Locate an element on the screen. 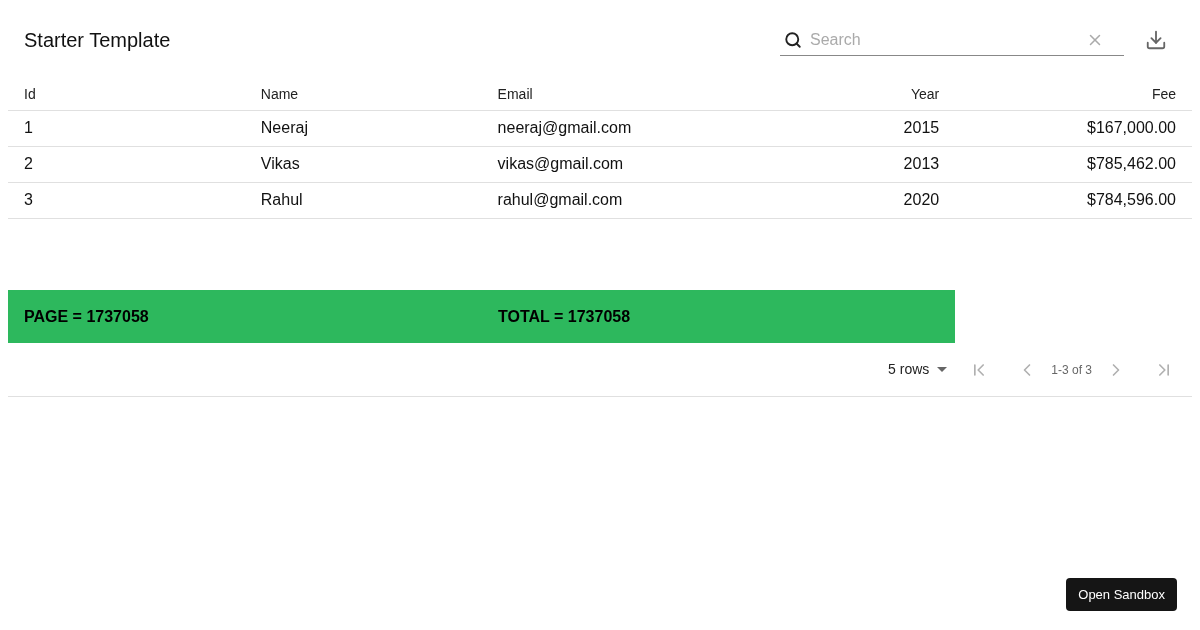 The width and height of the screenshot is (1200, 630). table-cell: $784,596.00 is located at coordinates (1131, 199).